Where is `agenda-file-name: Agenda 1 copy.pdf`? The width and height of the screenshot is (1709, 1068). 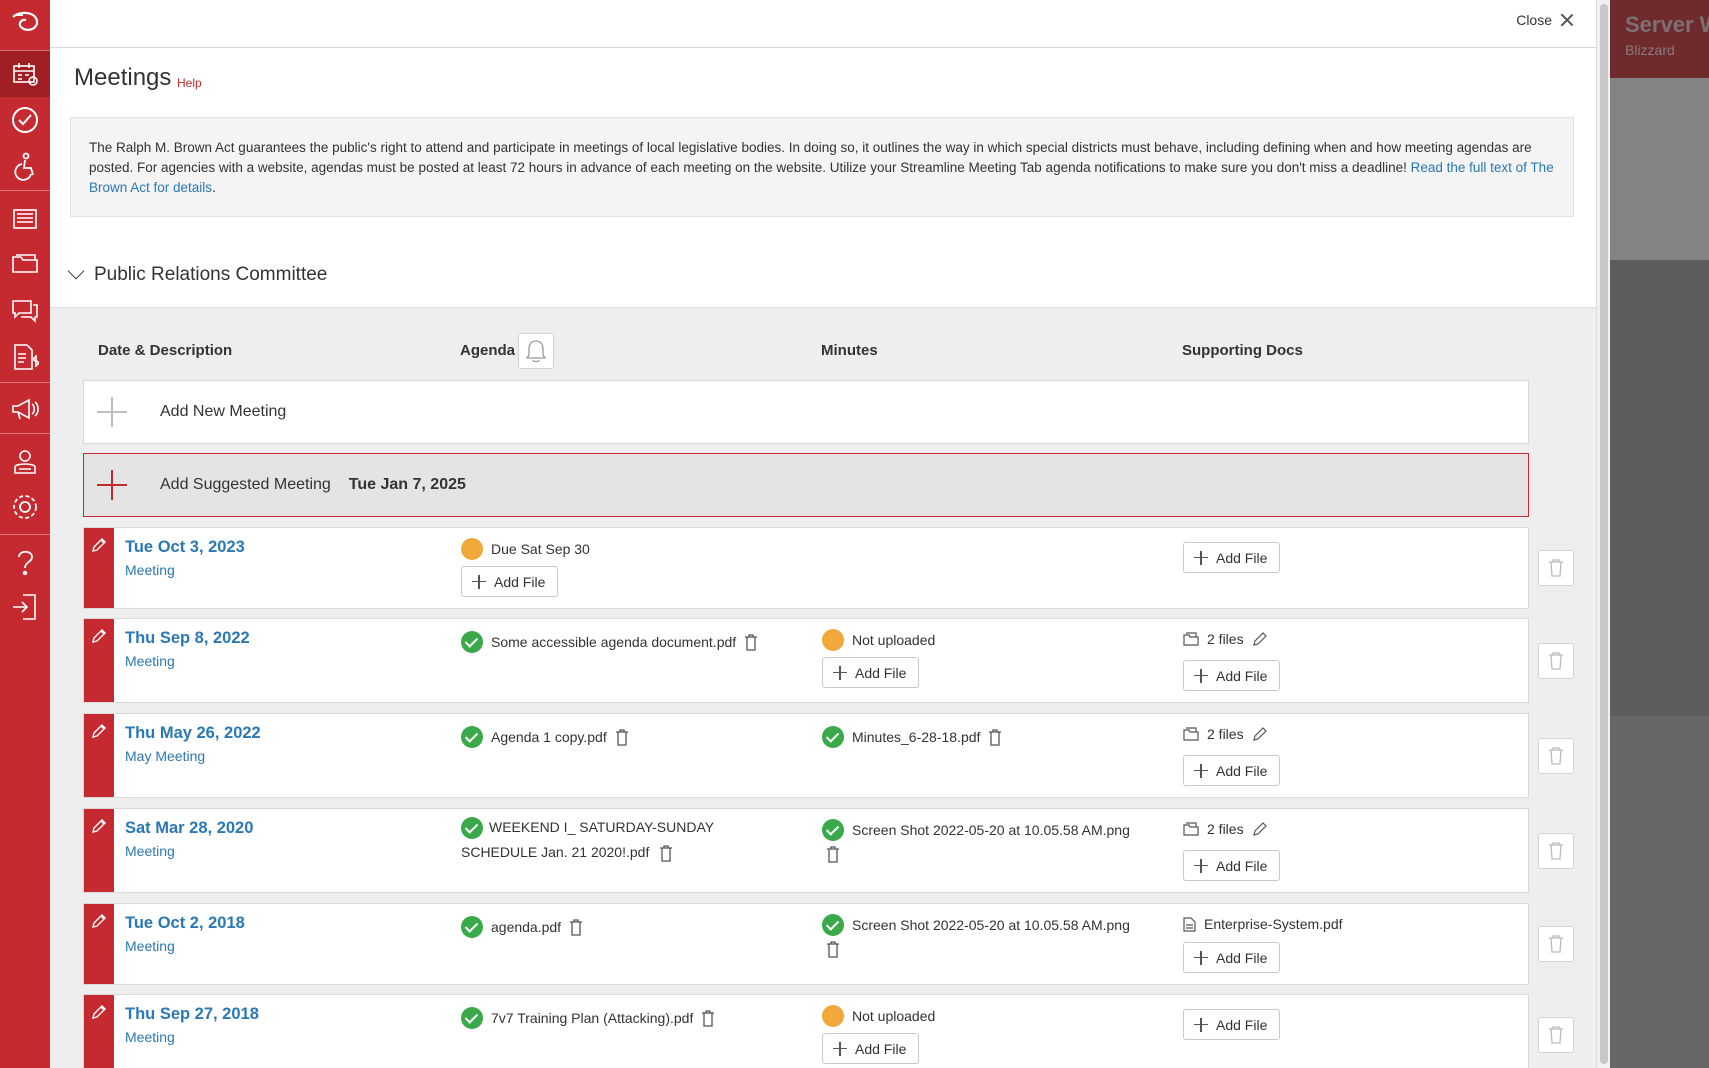
agenda-file-name: Agenda 1 copy.pdf is located at coordinates (549, 737).